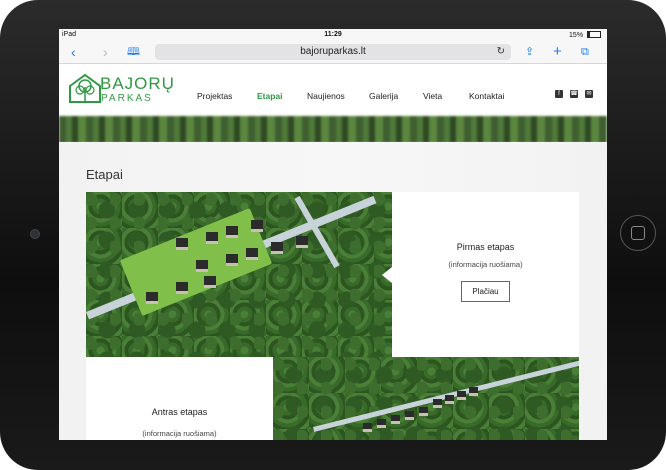 Image resolution: width=666 pixels, height=470 pixels. What do you see at coordinates (638, 233) in the screenshot?
I see `home-button` at bounding box center [638, 233].